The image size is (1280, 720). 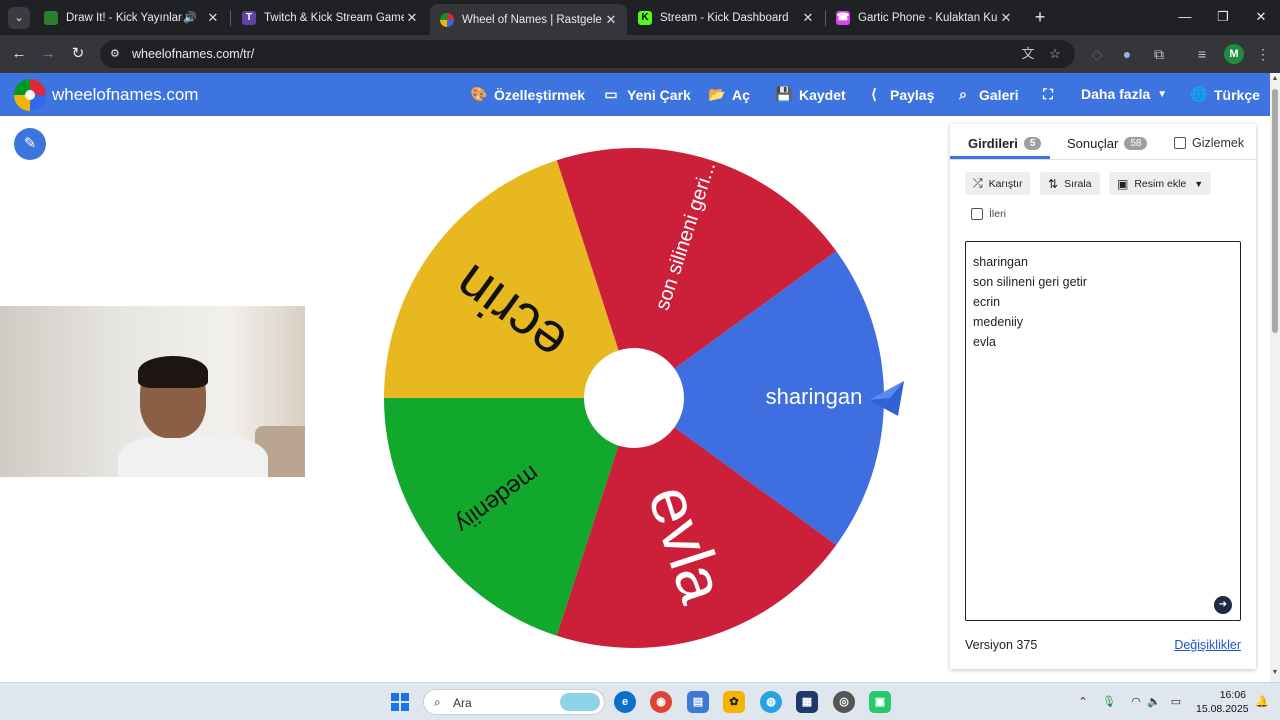 What do you see at coordinates (48, 54) in the screenshot?
I see `forward-arrow-icon: →` at bounding box center [48, 54].